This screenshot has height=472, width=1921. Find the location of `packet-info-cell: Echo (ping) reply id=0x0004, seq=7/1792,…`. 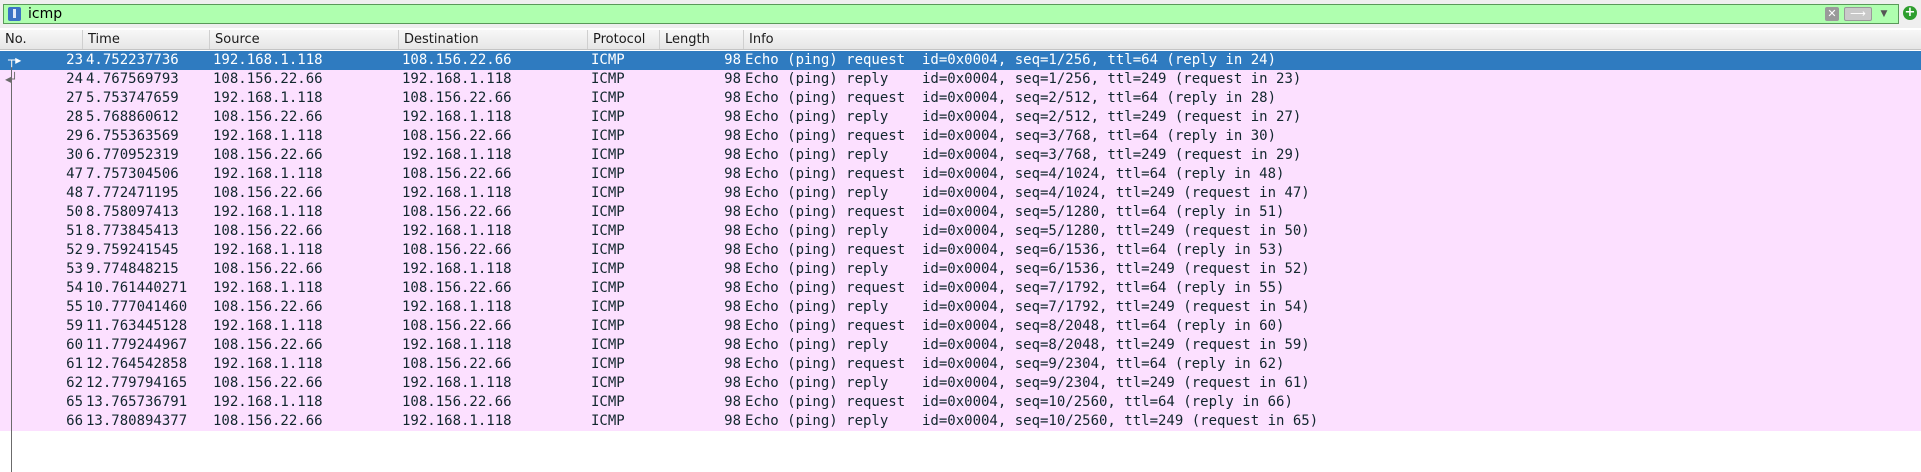

packet-info-cell: Echo (ping) reply id=0x0004, seq=7/1792,… is located at coordinates (1027, 307).